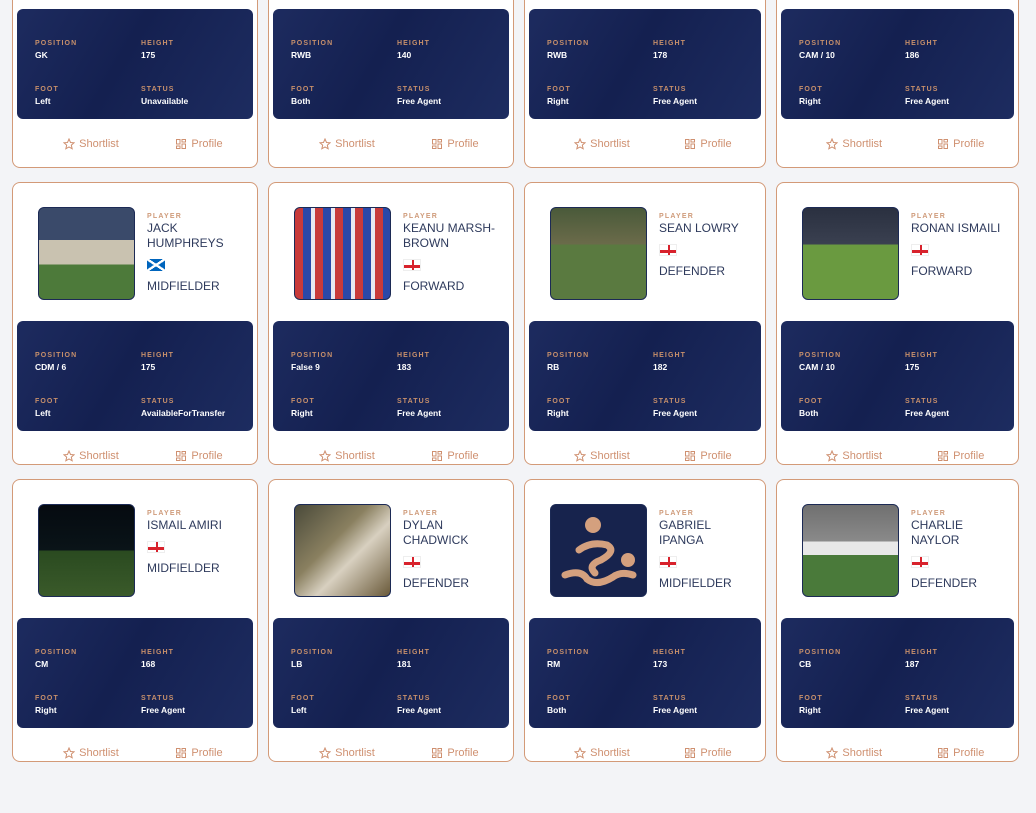 The width and height of the screenshot is (1036, 813). Describe the element at coordinates (927, 101) in the screenshot. I see `status-value: Free Agent` at that location.